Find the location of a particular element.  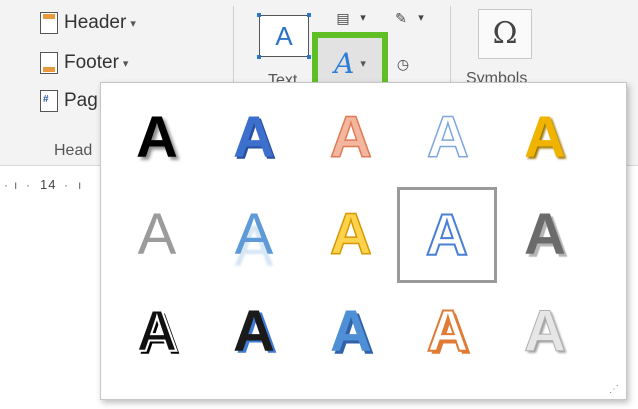

footer-icon is located at coordinates (49, 63).